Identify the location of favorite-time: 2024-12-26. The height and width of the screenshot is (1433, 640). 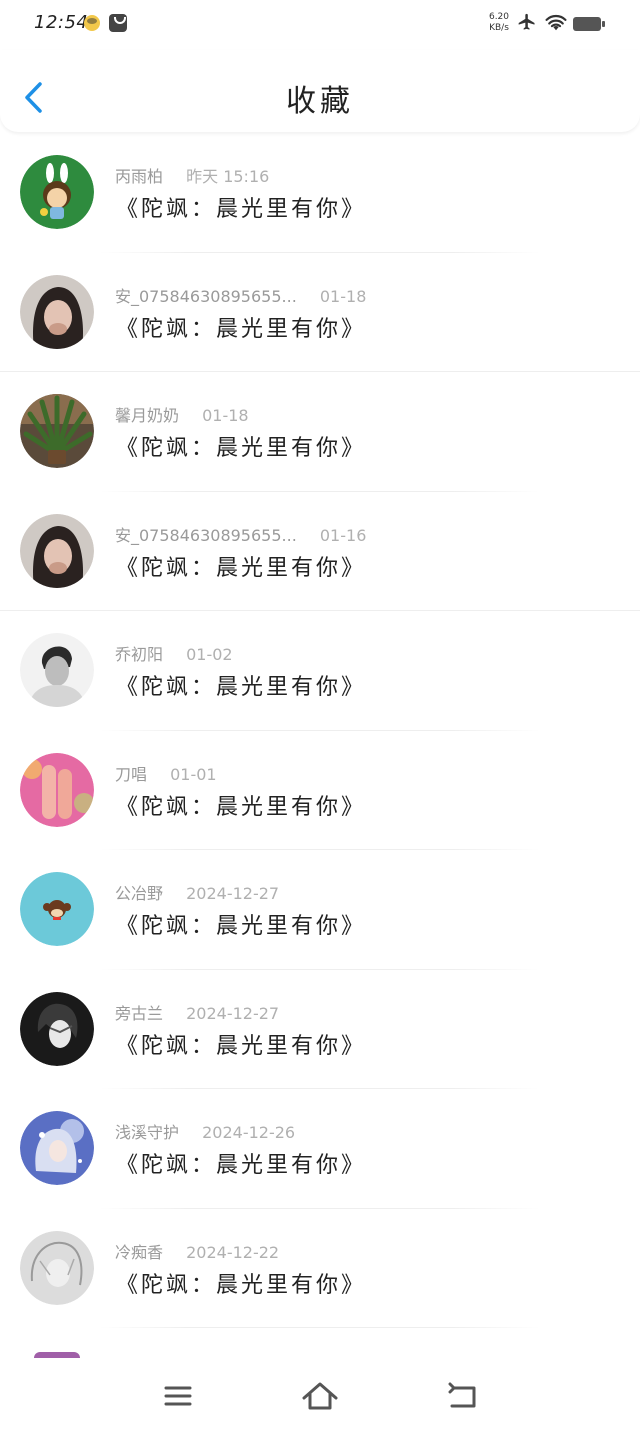
(249, 1132).